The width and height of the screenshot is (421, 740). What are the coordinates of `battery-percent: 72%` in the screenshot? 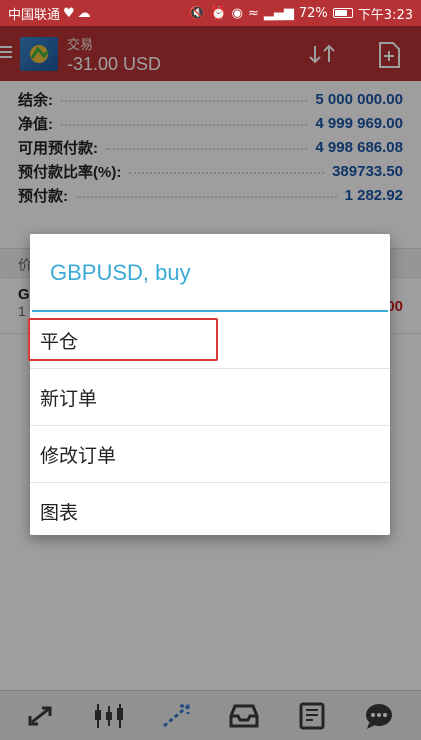 It's located at (313, 13).